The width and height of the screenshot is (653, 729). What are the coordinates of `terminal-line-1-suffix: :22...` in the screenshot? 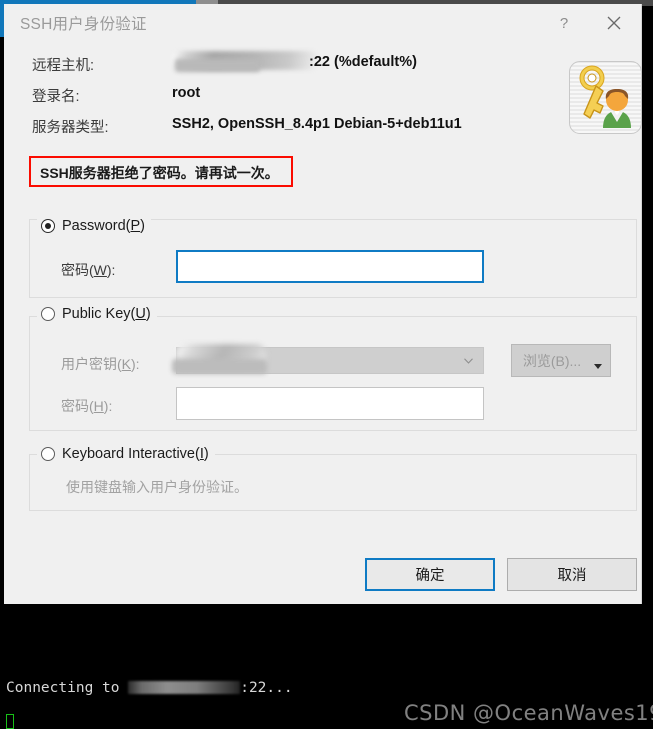 It's located at (266, 688).